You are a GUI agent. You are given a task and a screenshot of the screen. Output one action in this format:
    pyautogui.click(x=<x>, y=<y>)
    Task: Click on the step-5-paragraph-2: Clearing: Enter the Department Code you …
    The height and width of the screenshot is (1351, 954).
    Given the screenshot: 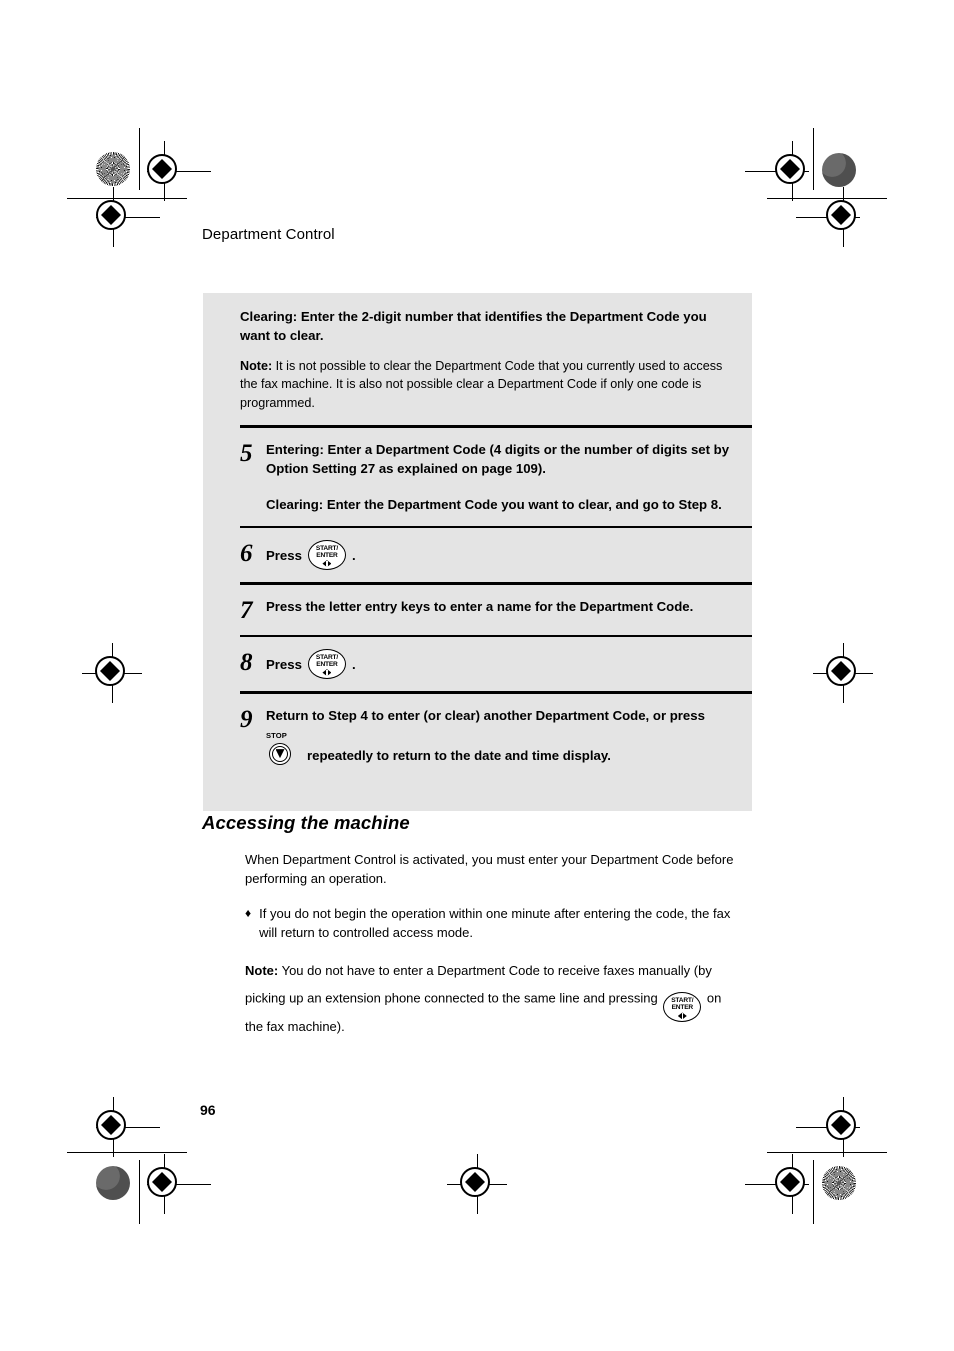 What is the action you would take?
    pyautogui.click(x=494, y=504)
    